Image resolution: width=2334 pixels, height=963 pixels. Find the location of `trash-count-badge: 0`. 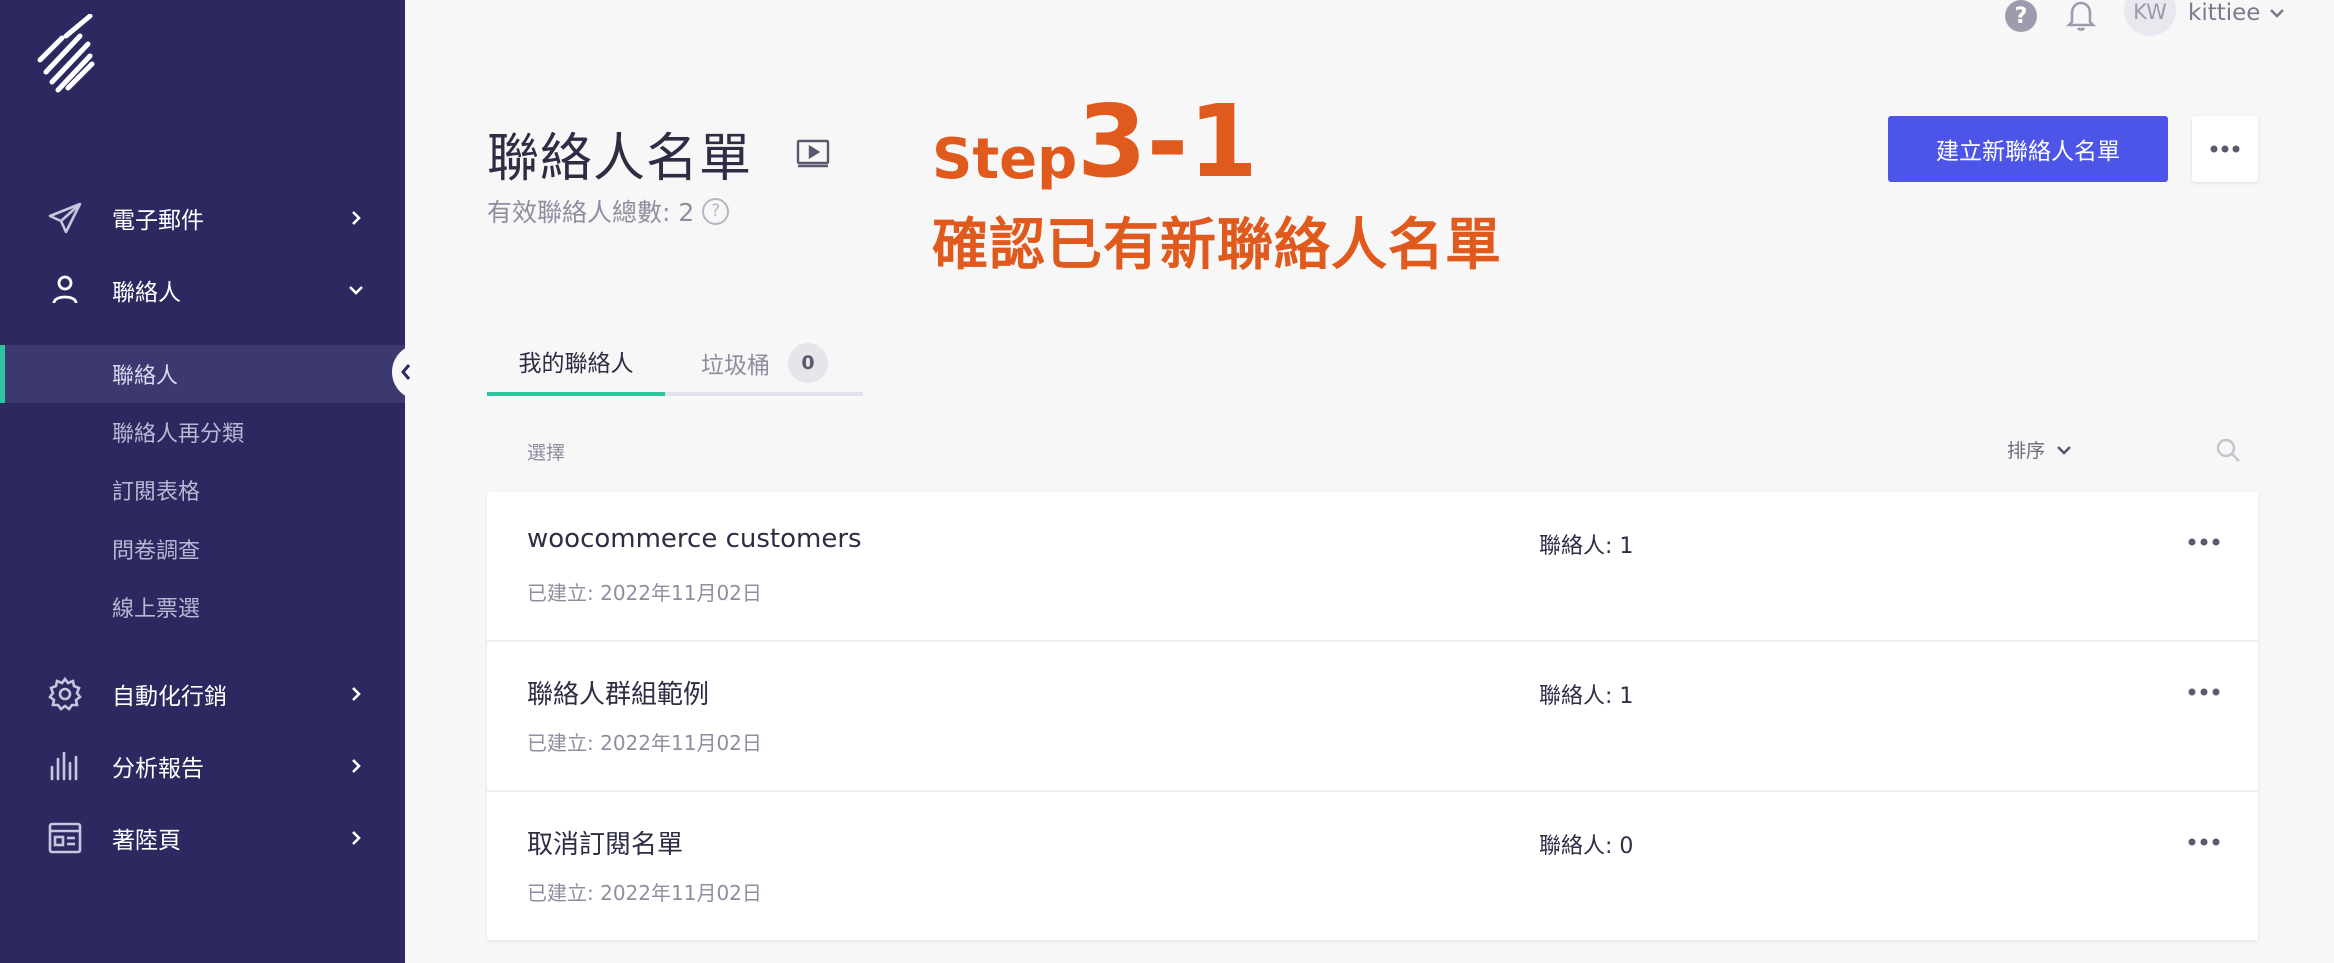

trash-count-badge: 0 is located at coordinates (808, 363).